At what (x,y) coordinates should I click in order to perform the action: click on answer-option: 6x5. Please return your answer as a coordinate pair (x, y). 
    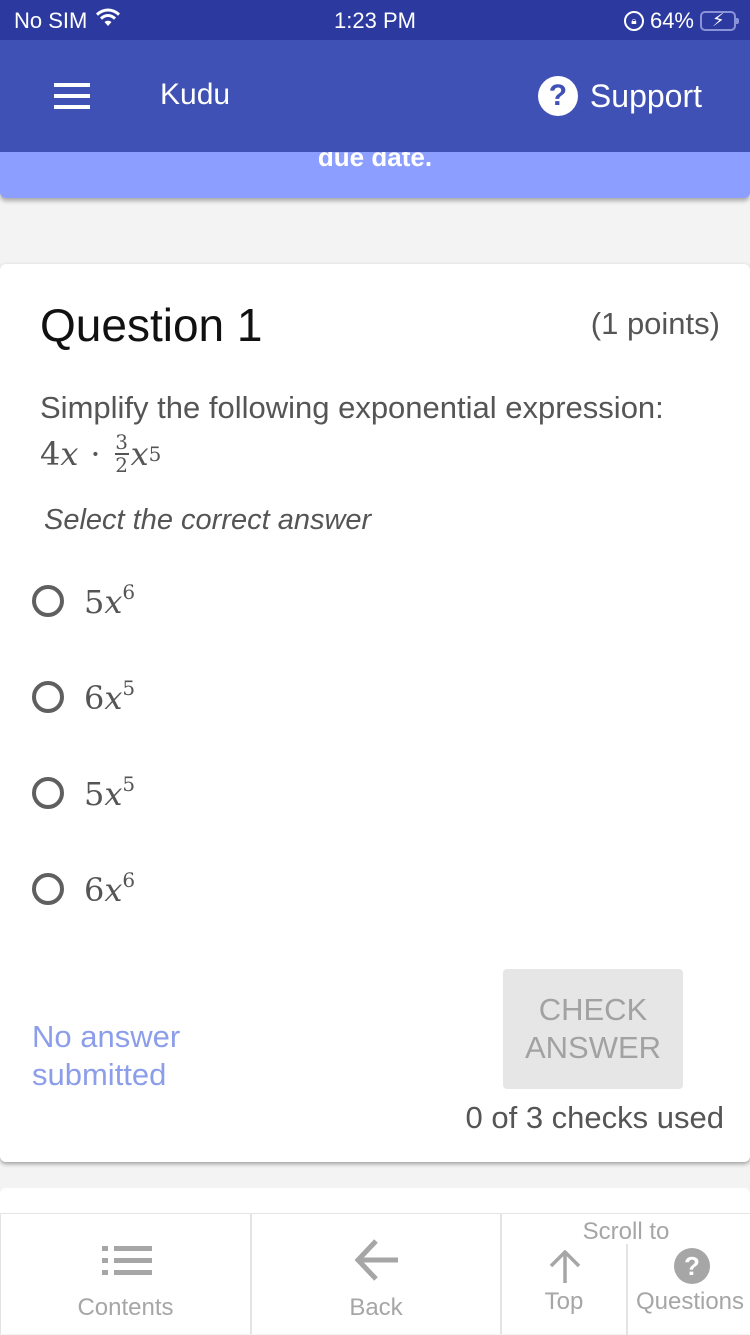
    Looking at the image, I should click on (83, 696).